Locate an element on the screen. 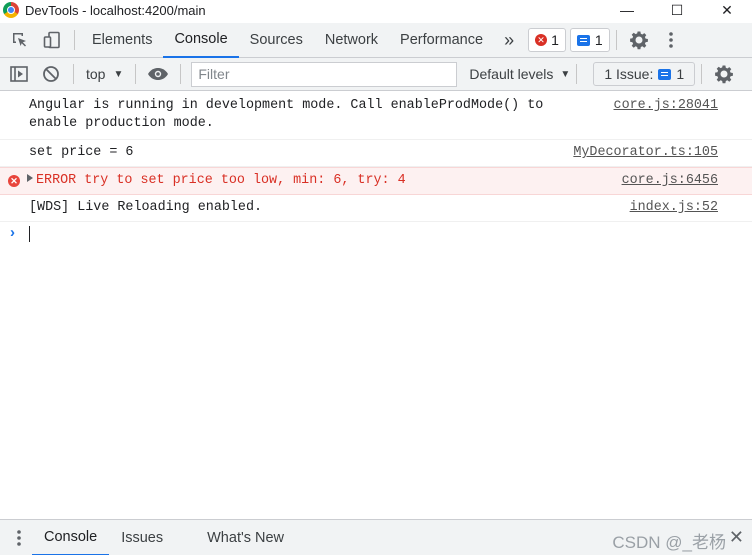 The height and width of the screenshot is (555, 752). device-mobile-icon is located at coordinates (51, 40).